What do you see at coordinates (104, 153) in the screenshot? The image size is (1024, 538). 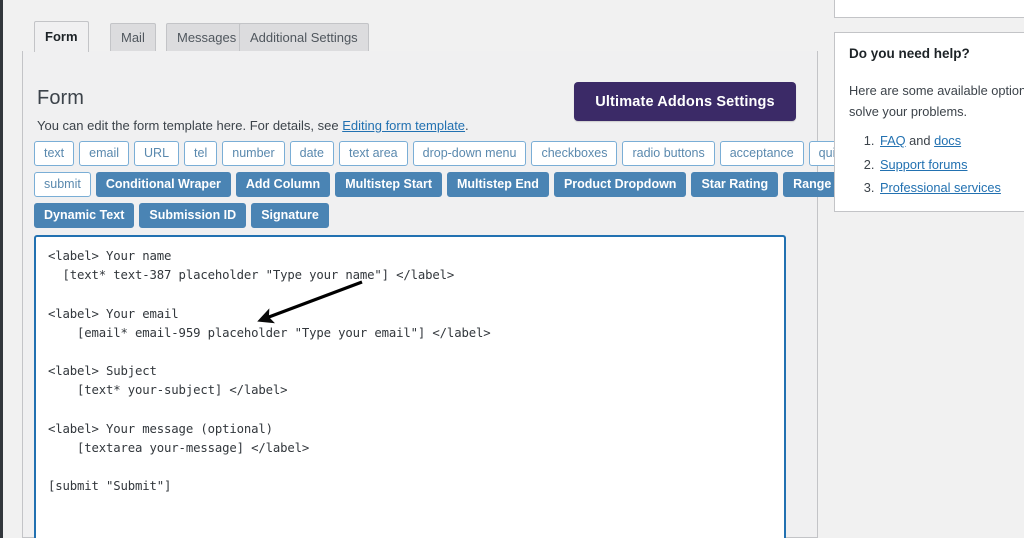 I see `tag-button-email: email` at bounding box center [104, 153].